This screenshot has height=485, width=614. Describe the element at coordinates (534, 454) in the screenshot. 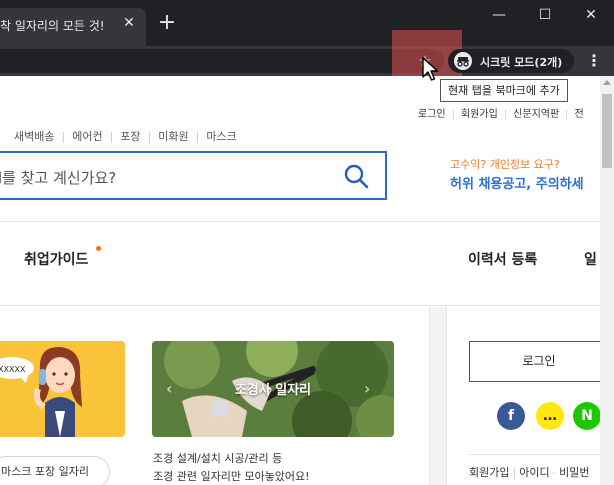

I see `login-divider` at that location.